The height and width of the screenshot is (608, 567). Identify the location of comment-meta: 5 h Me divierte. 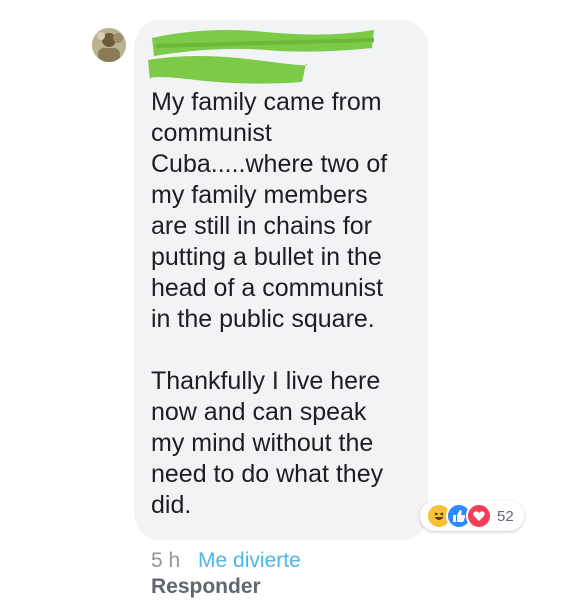
(226, 561).